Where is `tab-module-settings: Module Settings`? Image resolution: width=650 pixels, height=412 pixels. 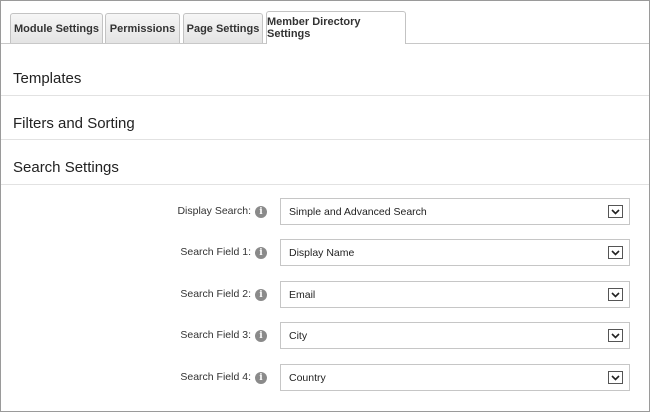 tab-module-settings: Module Settings is located at coordinates (56, 28).